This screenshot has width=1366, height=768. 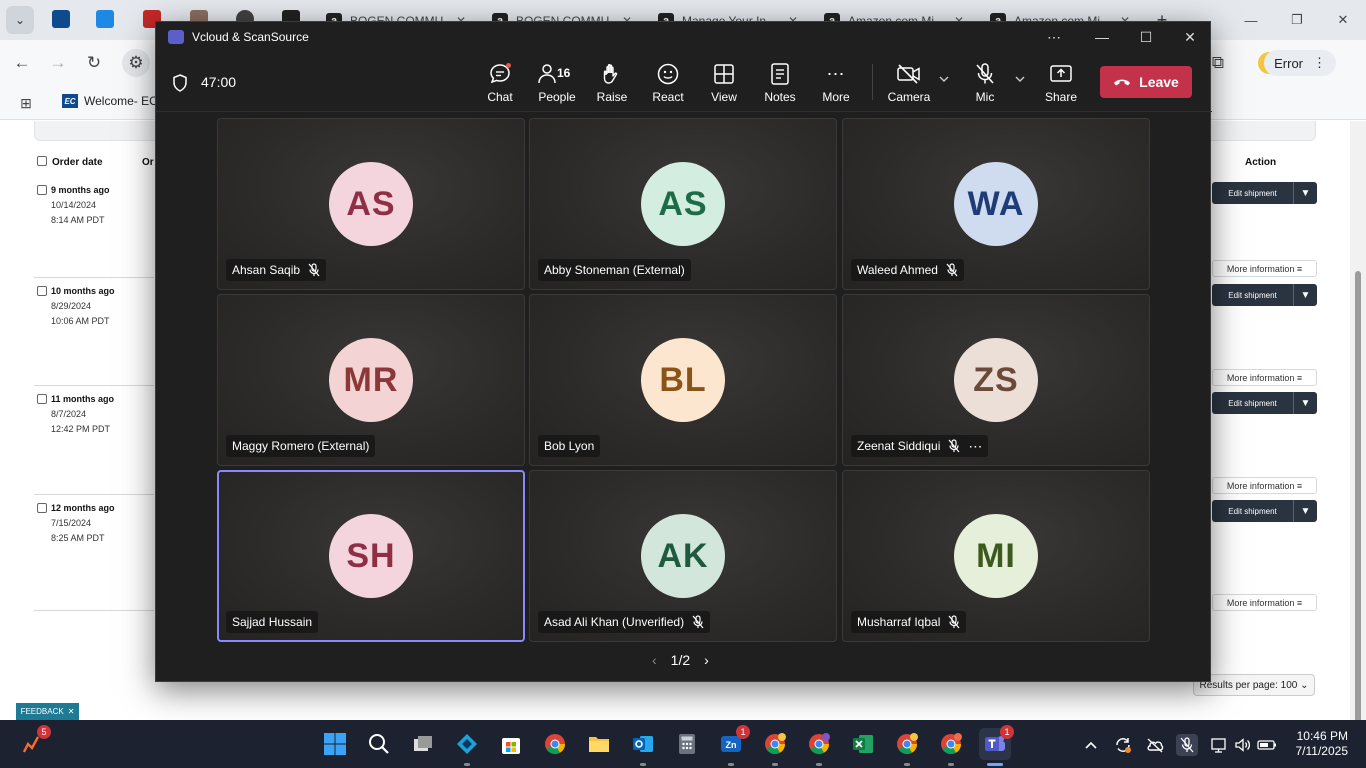 I want to click on avatar: BL, so click(x=683, y=380).